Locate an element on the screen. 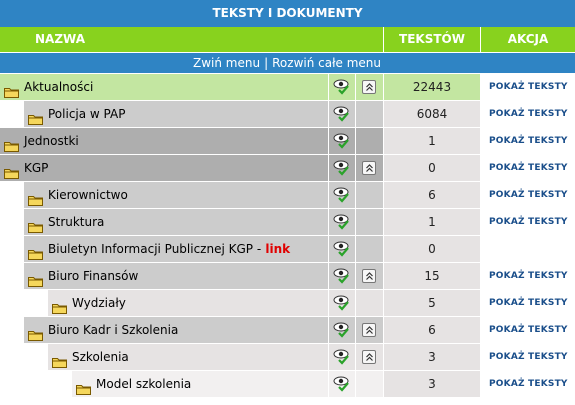 The height and width of the screenshot is (405, 575). tree-item-name-cell: Wydziały is located at coordinates (188, 303).